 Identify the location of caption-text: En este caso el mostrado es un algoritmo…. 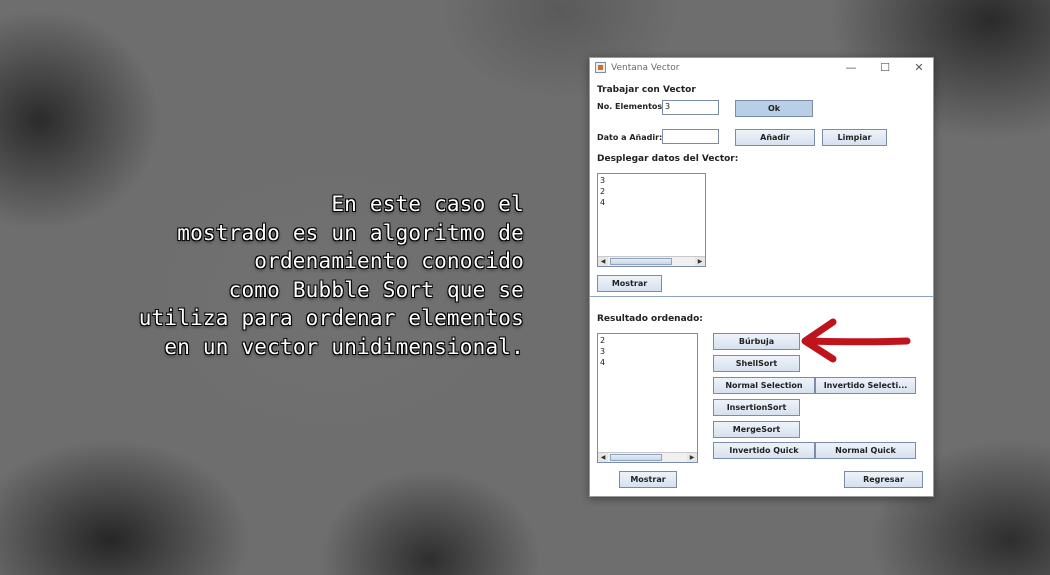
(317, 275).